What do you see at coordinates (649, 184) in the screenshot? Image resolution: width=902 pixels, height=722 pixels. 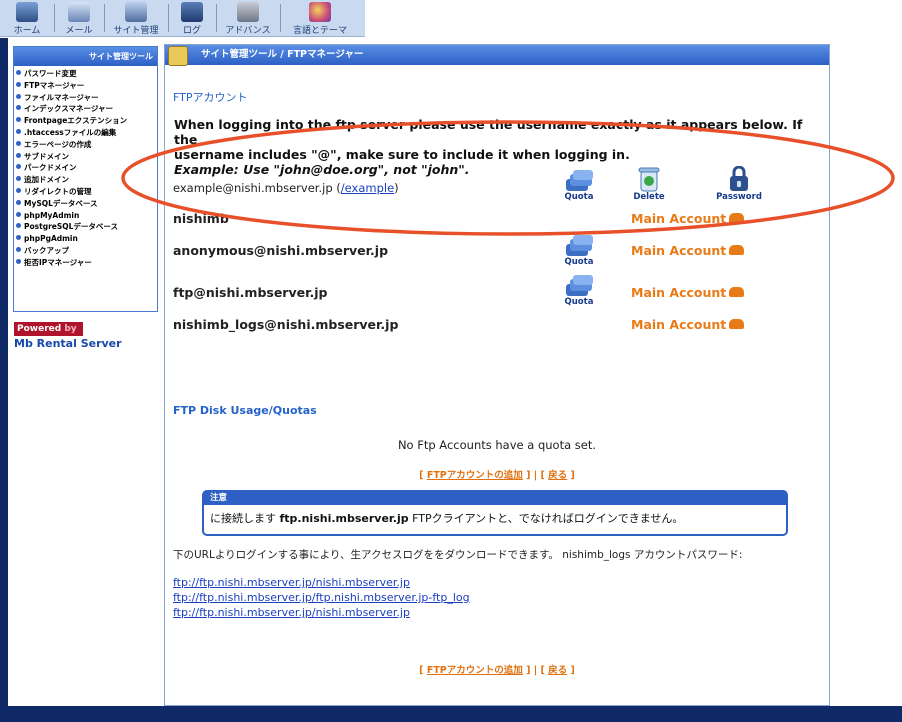 I see `delete-button: Delete` at bounding box center [649, 184].